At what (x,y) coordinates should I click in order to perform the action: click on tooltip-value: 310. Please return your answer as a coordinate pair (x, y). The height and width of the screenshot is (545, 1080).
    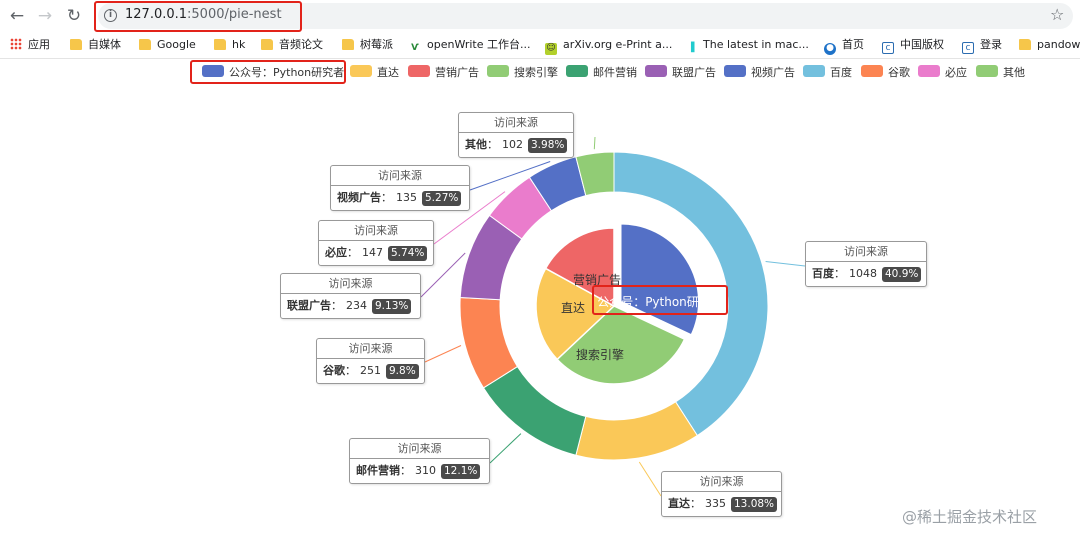
    Looking at the image, I should click on (425, 470).